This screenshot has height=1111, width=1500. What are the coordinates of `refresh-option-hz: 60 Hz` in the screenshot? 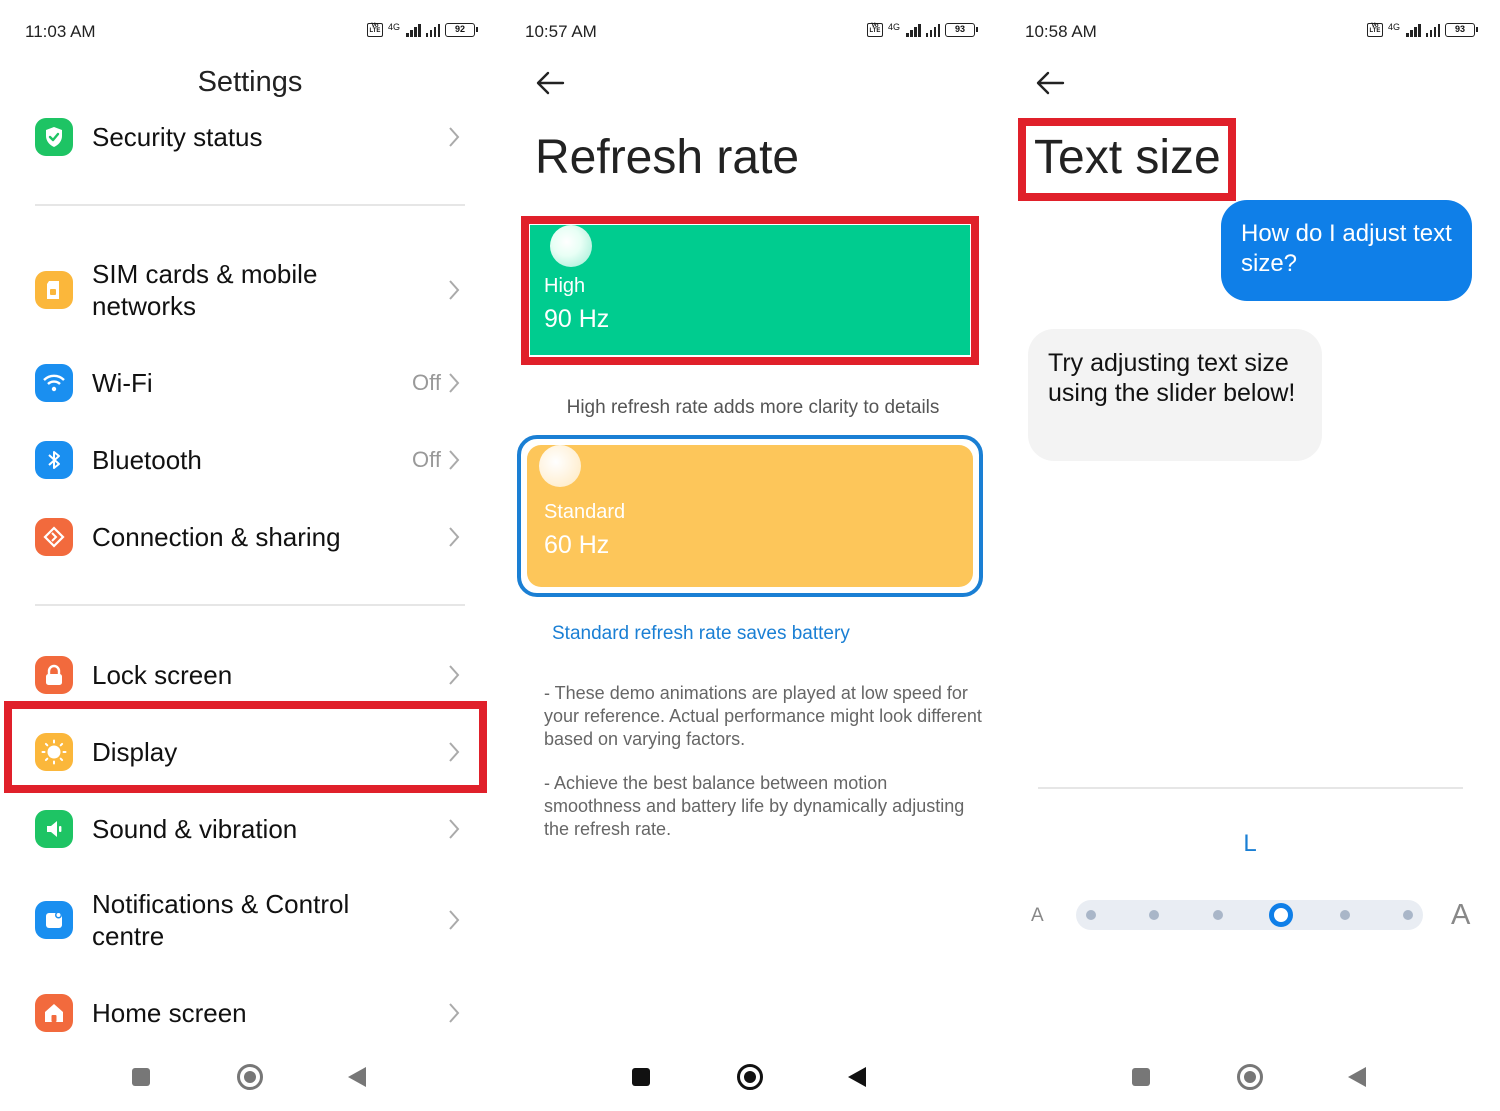 It's located at (577, 545).